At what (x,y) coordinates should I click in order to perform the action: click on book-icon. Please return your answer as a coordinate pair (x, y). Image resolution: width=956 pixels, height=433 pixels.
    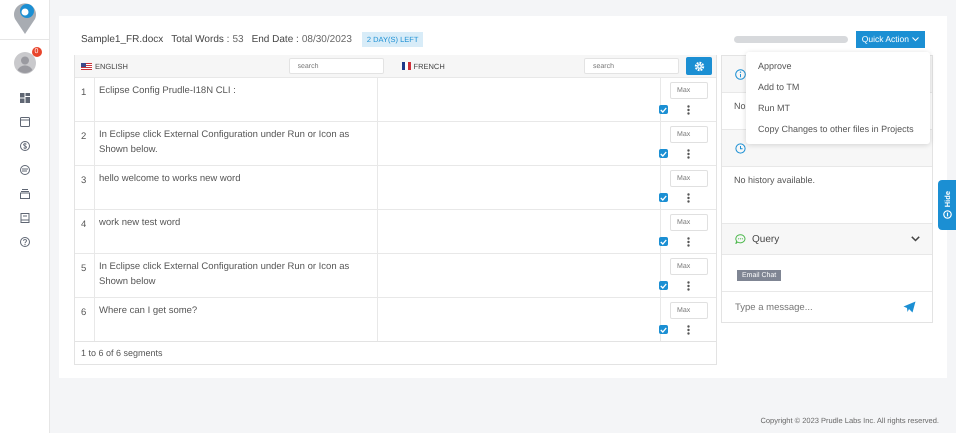
    Looking at the image, I should click on (25, 218).